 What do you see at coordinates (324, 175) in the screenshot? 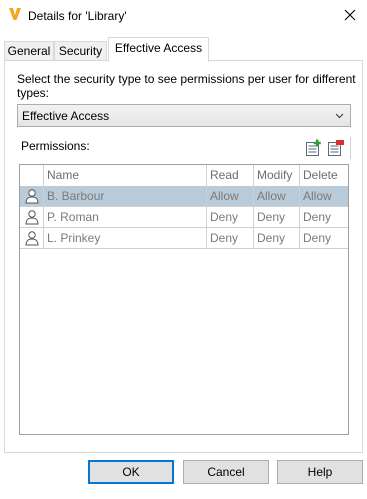
I see `column-header-delete: Delete` at bounding box center [324, 175].